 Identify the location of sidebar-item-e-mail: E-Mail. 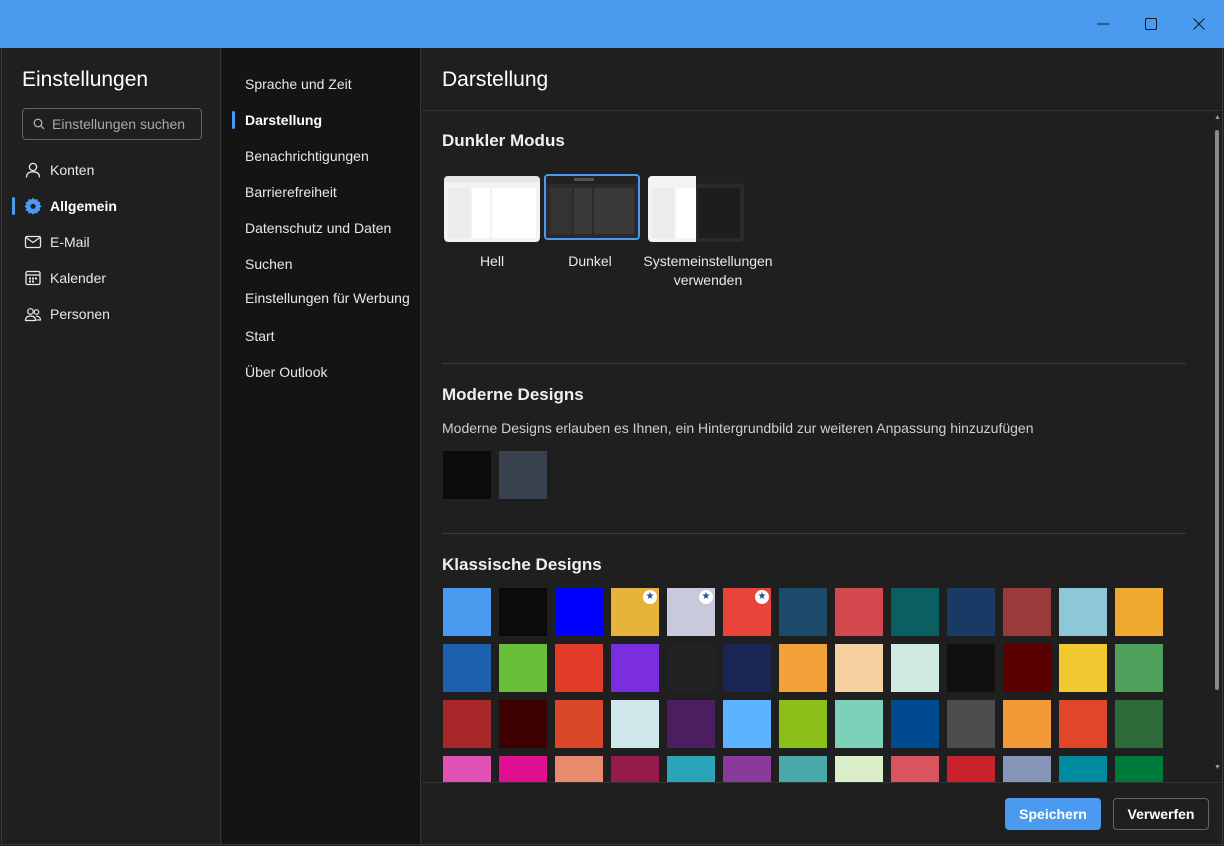
(111, 242).